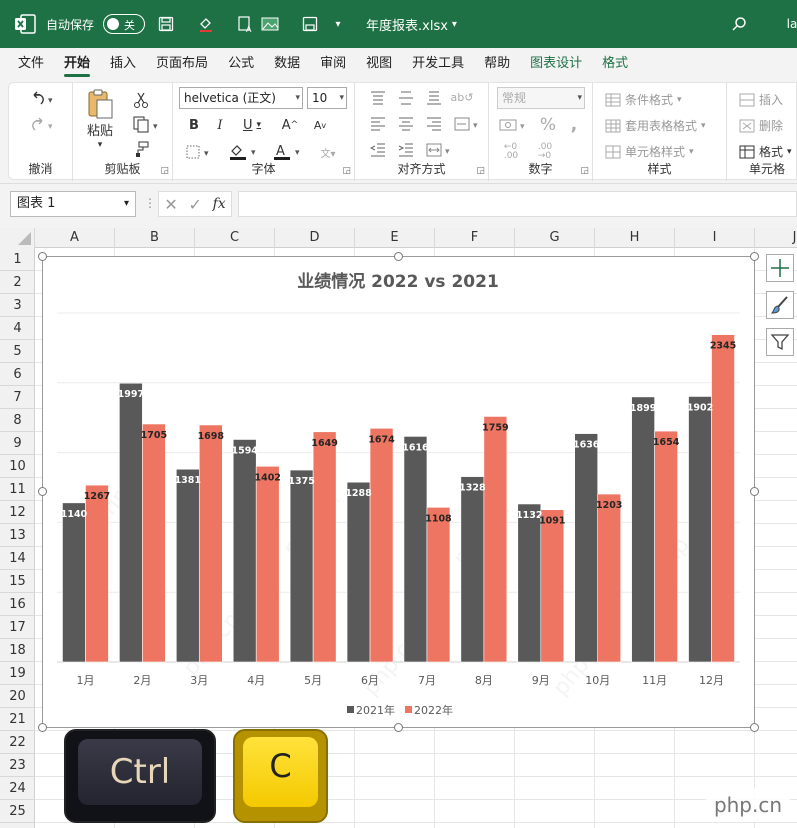  I want to click on alignment-launcher-icon: ◲, so click(480, 171).